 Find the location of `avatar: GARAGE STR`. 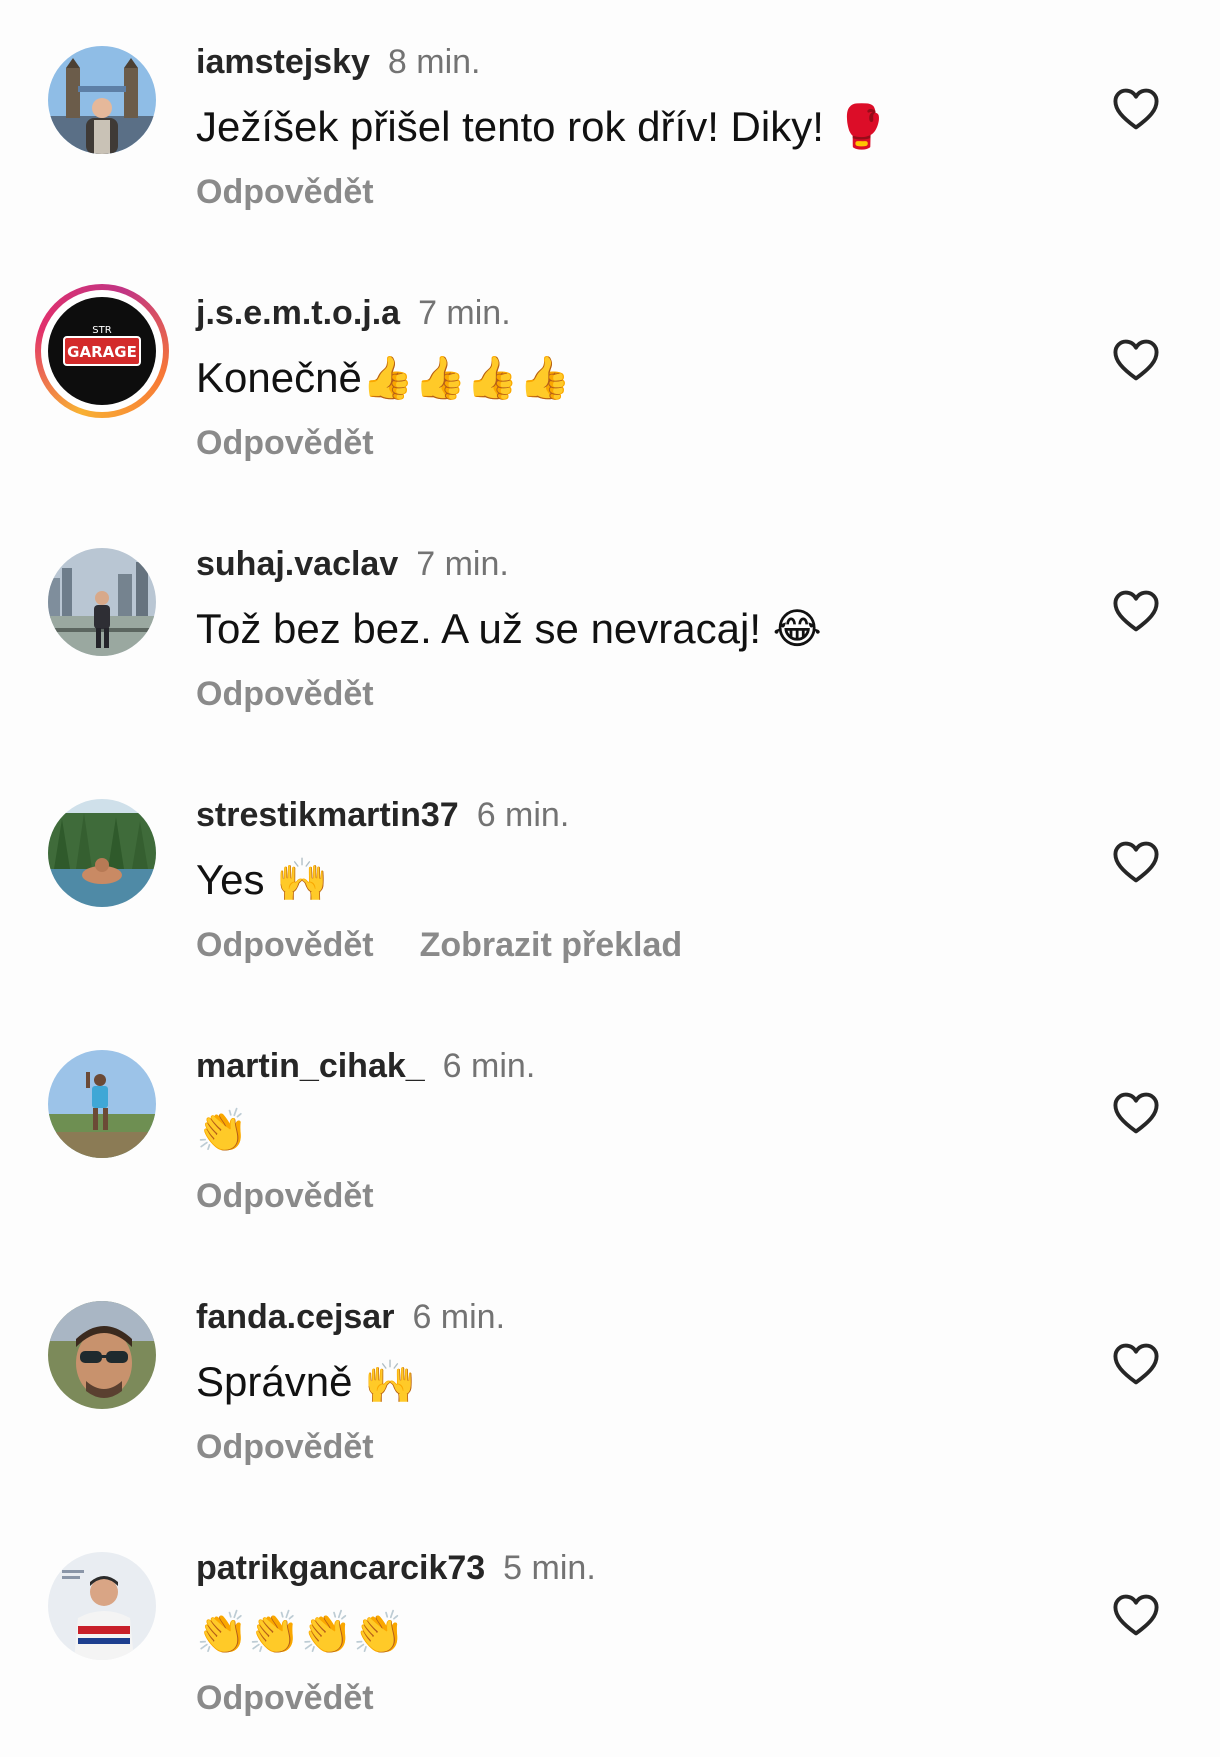

avatar: GARAGE STR is located at coordinates (102, 351).